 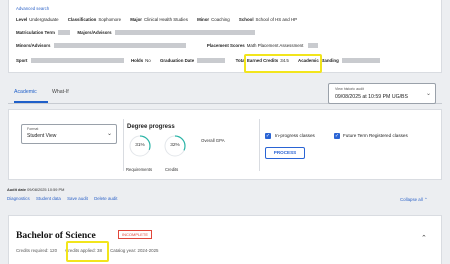 What do you see at coordinates (337, 136) in the screenshot?
I see `future-term-checkbox: ✓` at bounding box center [337, 136].